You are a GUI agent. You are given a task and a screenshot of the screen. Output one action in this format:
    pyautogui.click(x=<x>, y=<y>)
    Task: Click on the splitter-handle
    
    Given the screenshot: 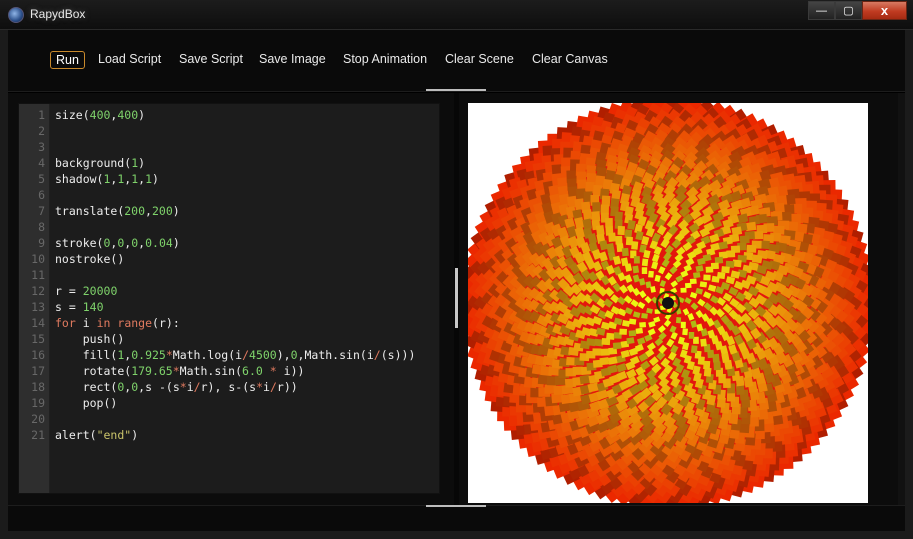 What is the action you would take?
    pyautogui.click(x=456, y=298)
    